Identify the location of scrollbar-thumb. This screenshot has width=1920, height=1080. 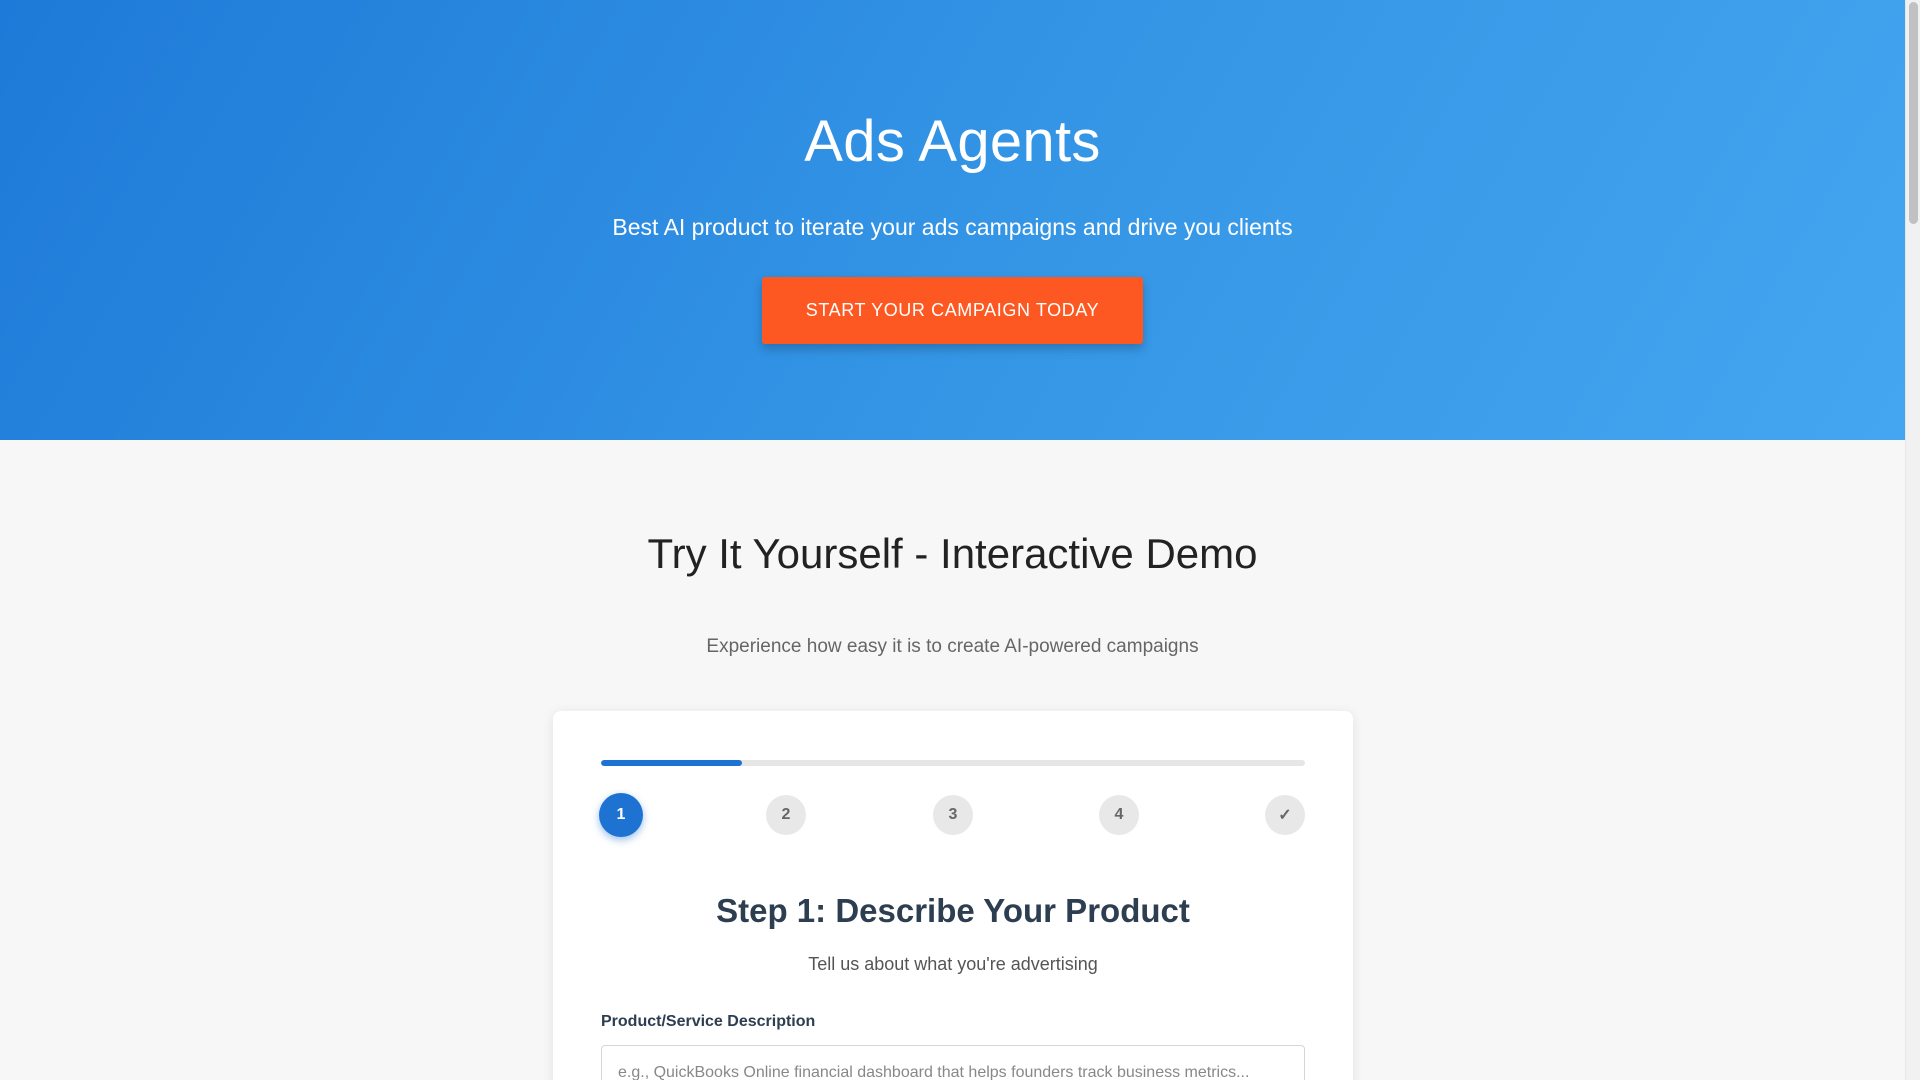
(1913, 113).